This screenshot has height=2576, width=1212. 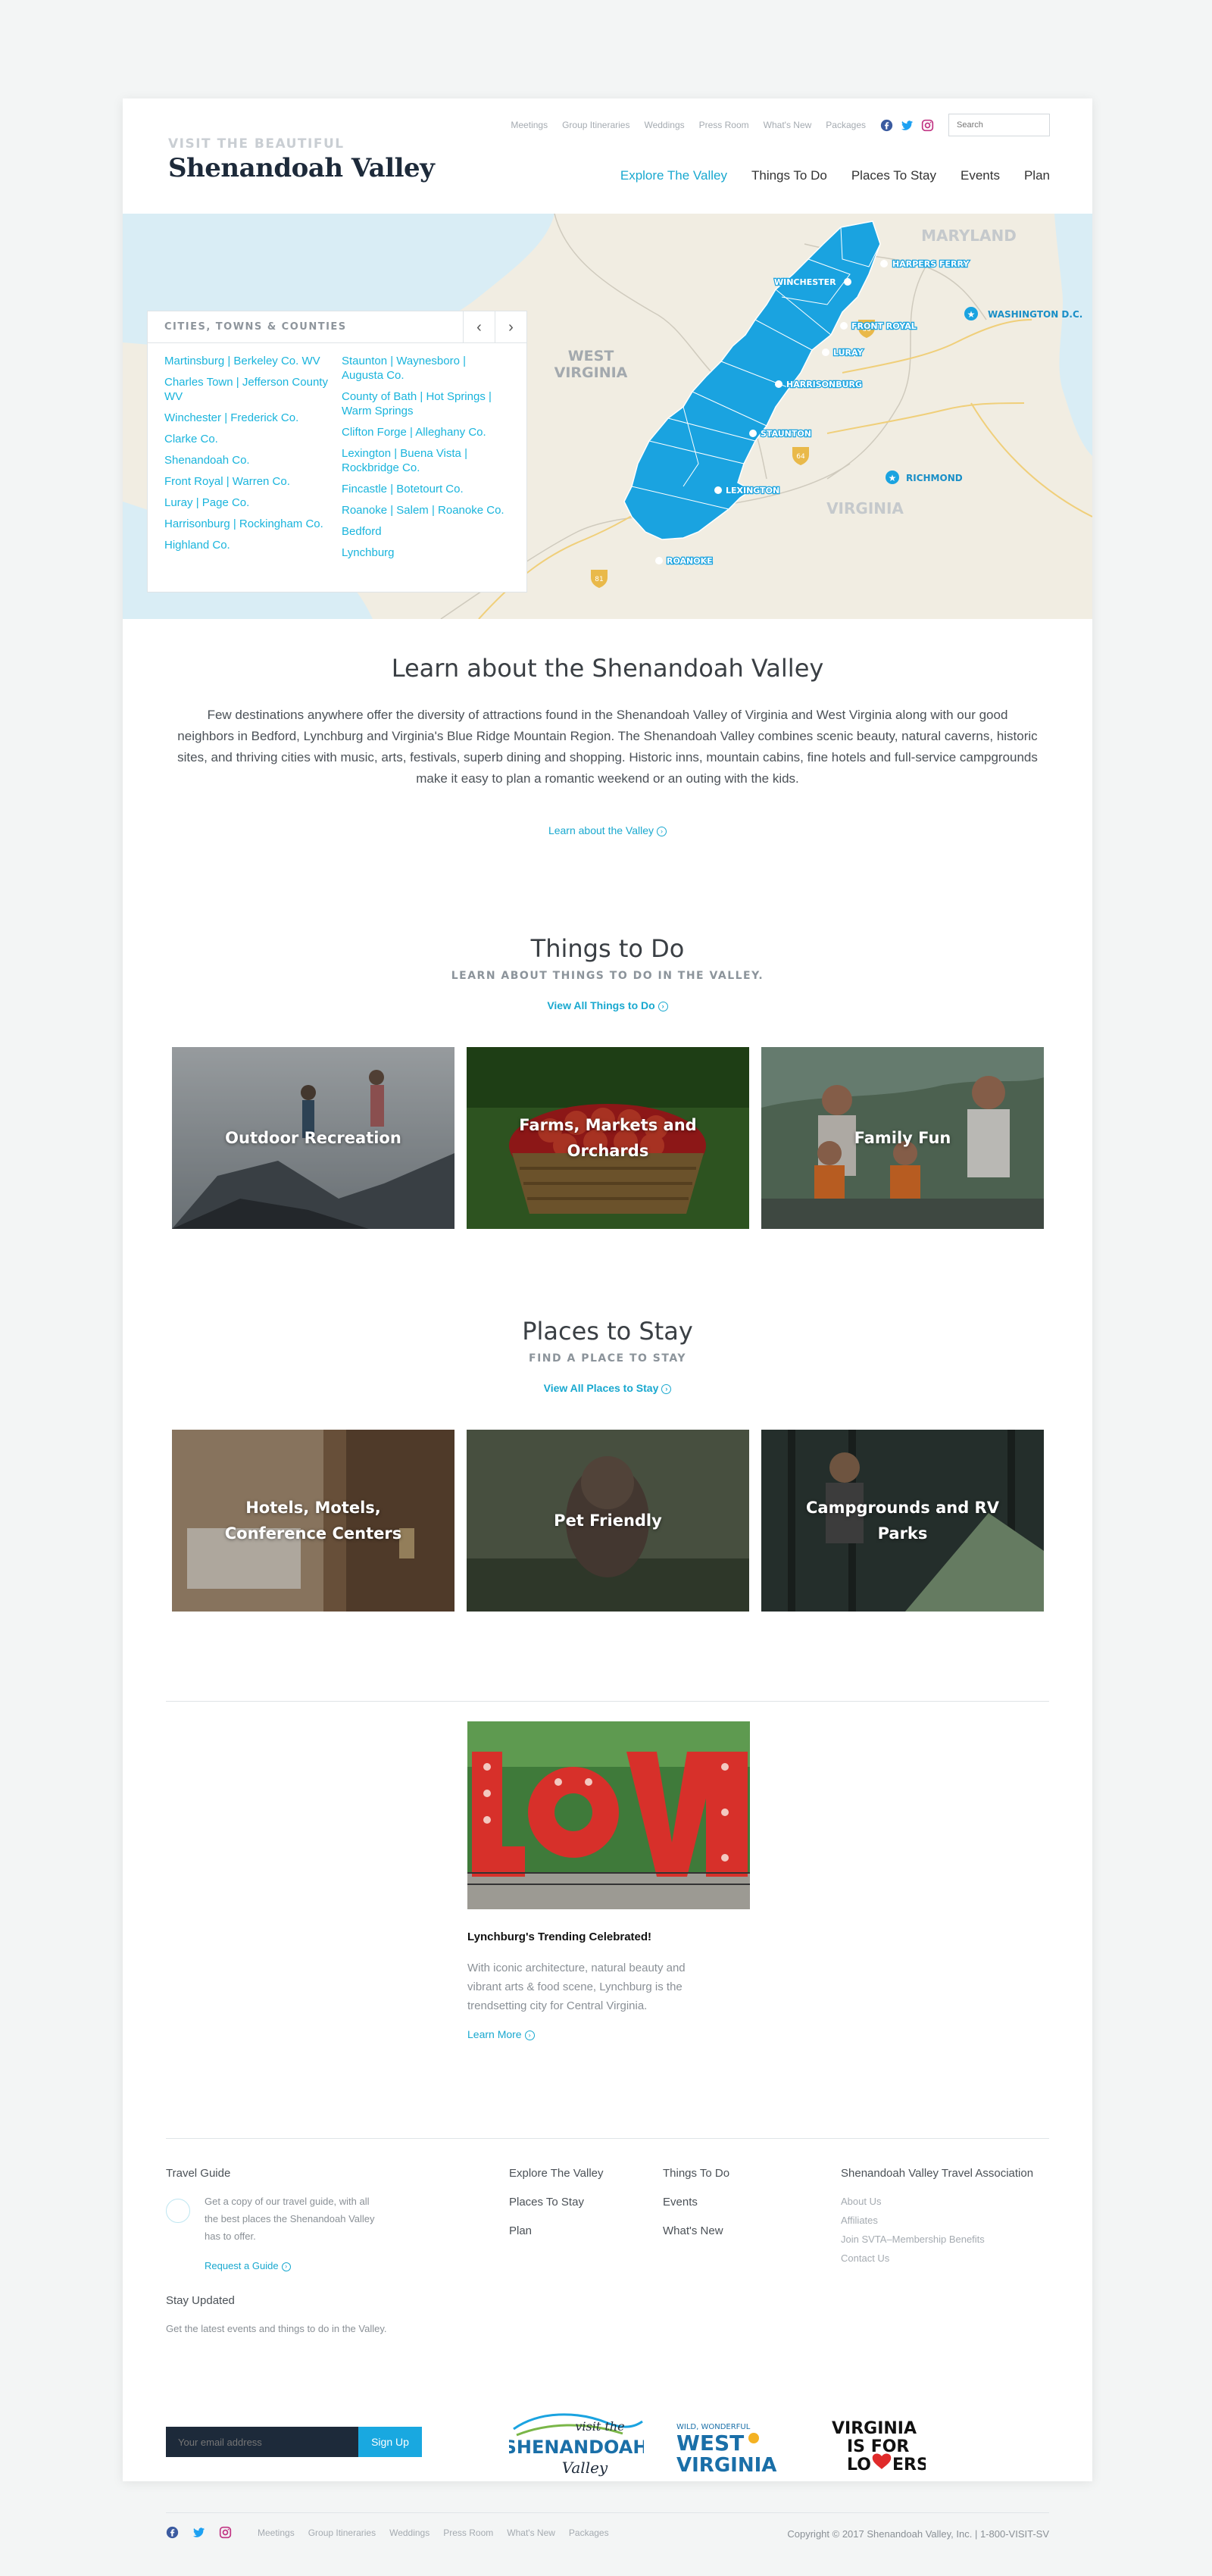 I want to click on site-logo: VISIT THE BEAUTIFUL Shenandoah Valley, so click(x=301, y=160).